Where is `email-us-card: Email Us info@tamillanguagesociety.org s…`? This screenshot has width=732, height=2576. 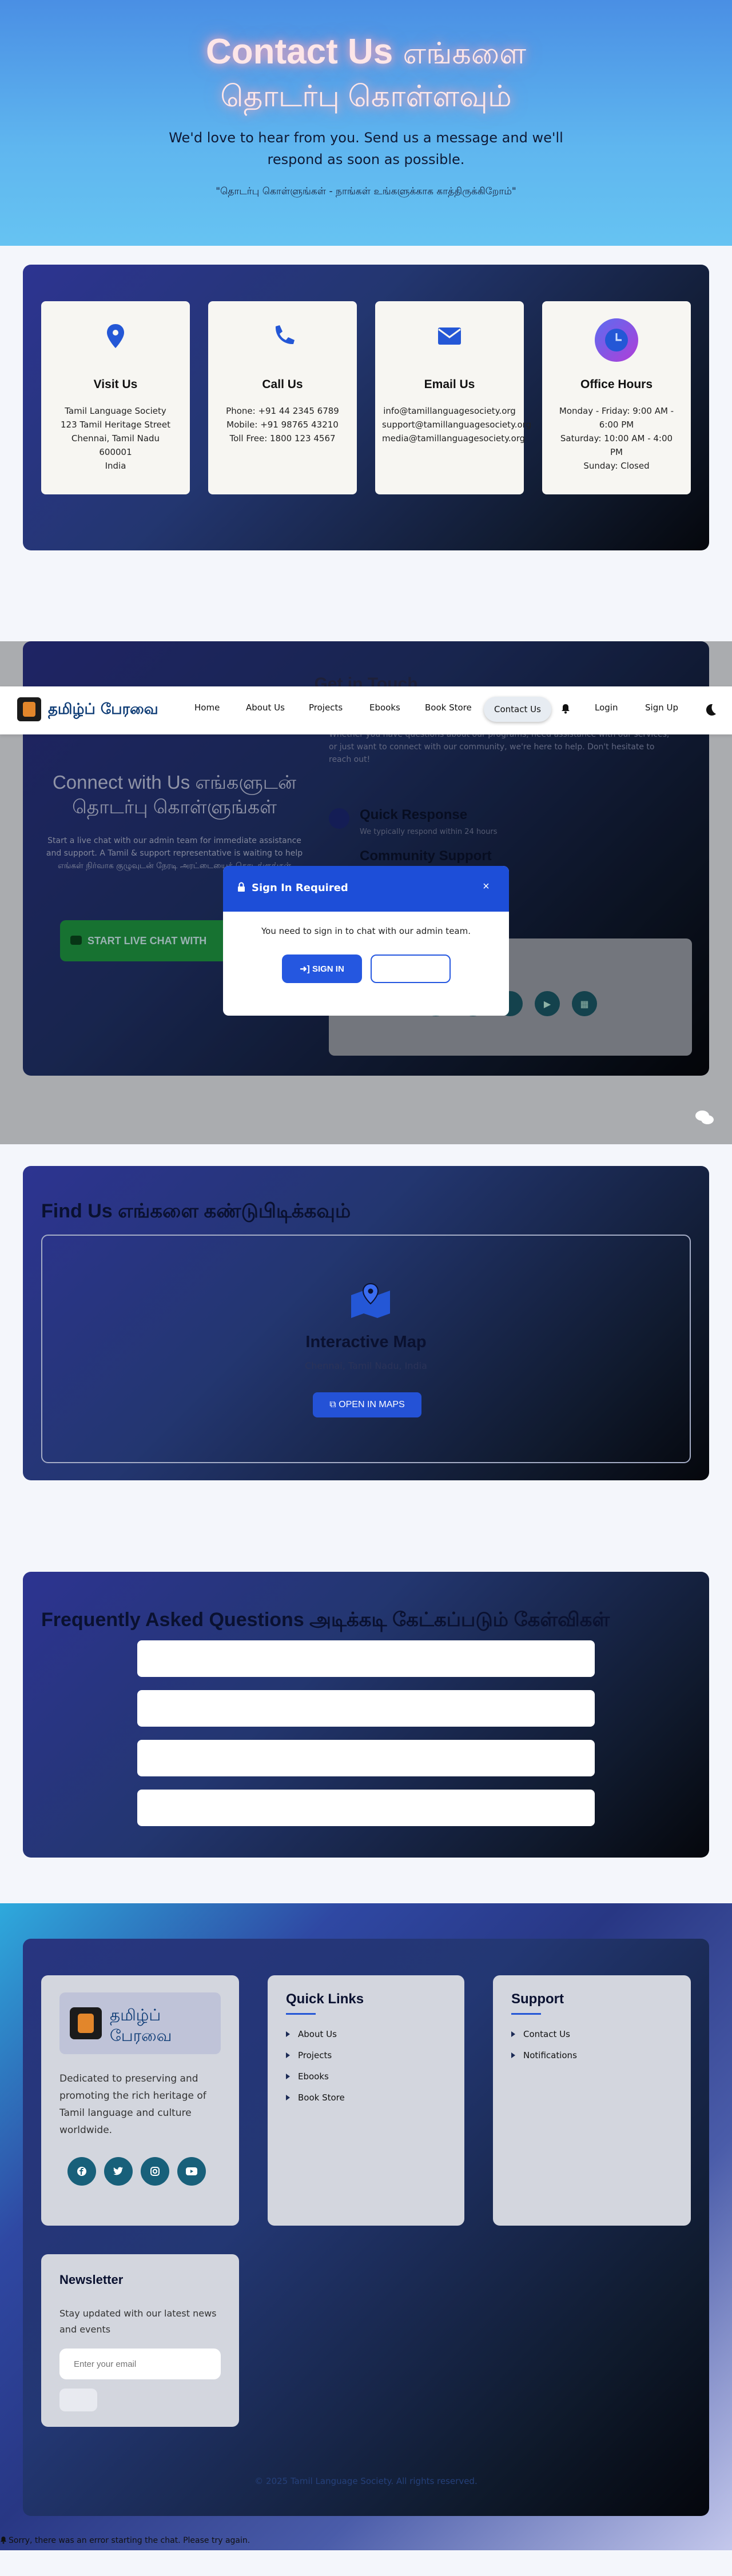
email-us-card: Email Us info@tamillanguagesociety.org s… is located at coordinates (453, 398).